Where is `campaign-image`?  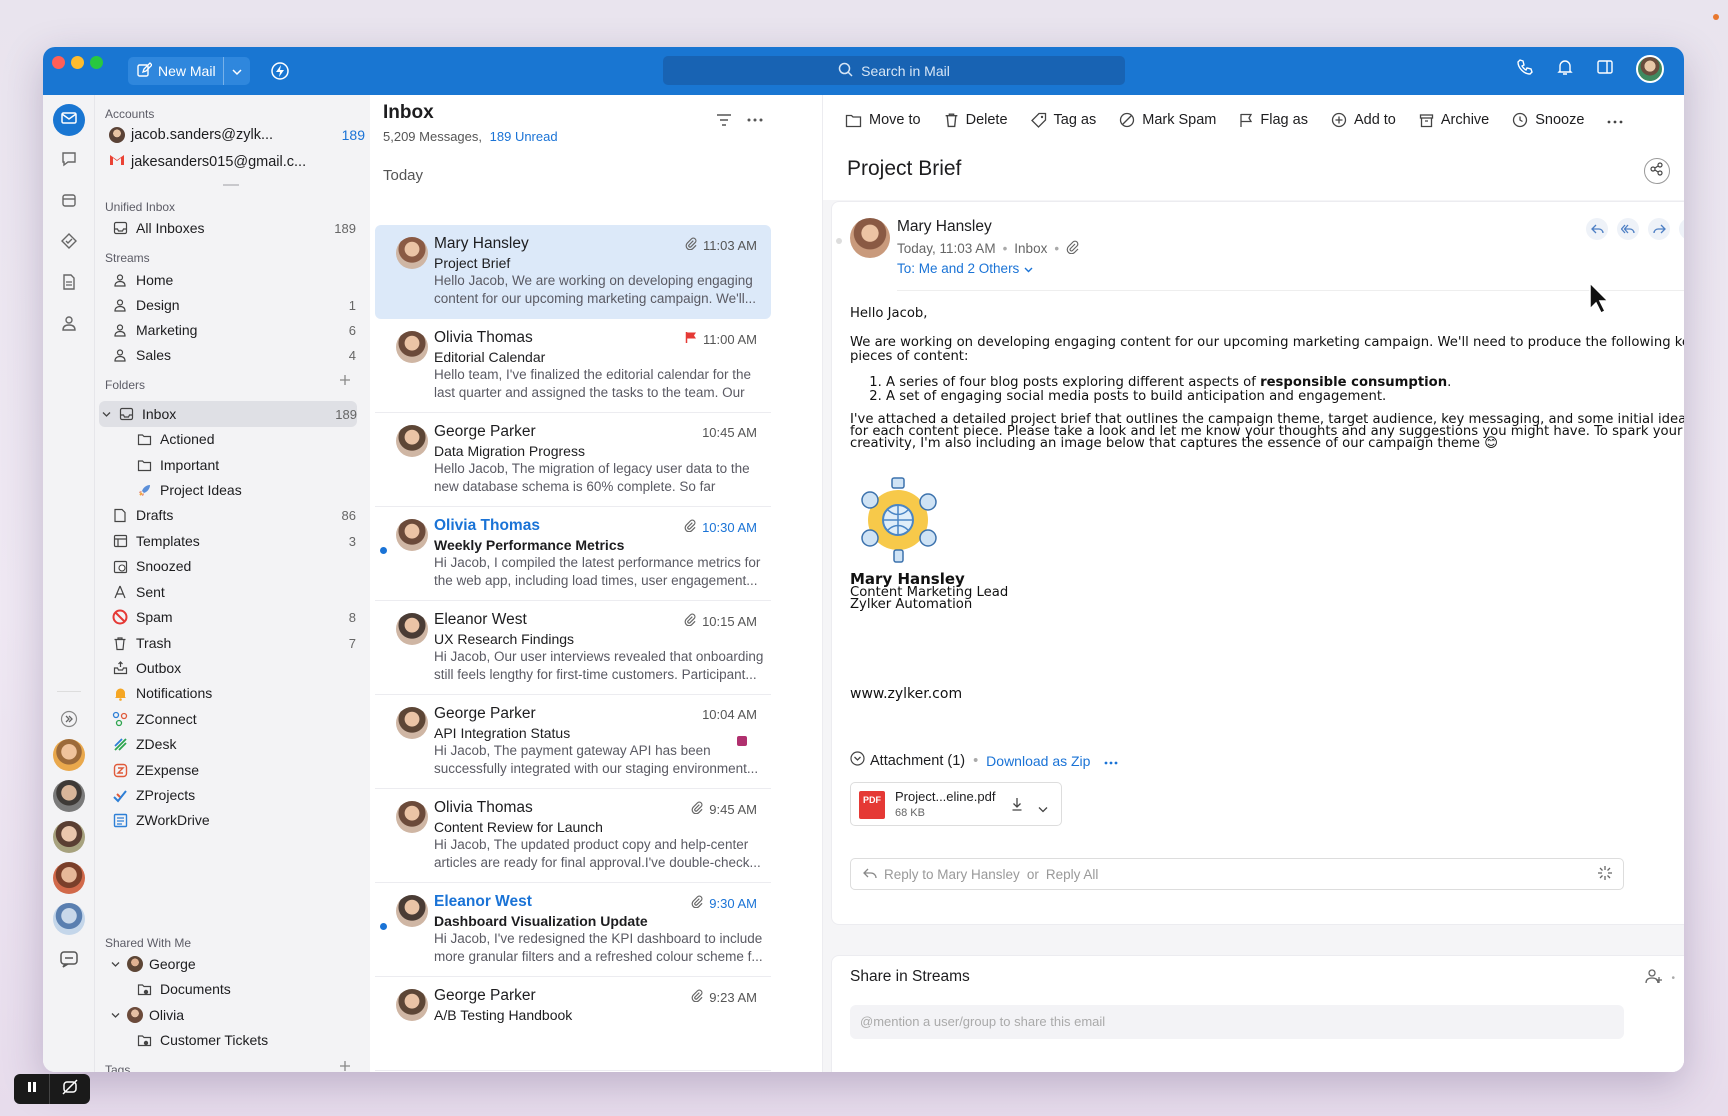 campaign-image is located at coordinates (898, 518).